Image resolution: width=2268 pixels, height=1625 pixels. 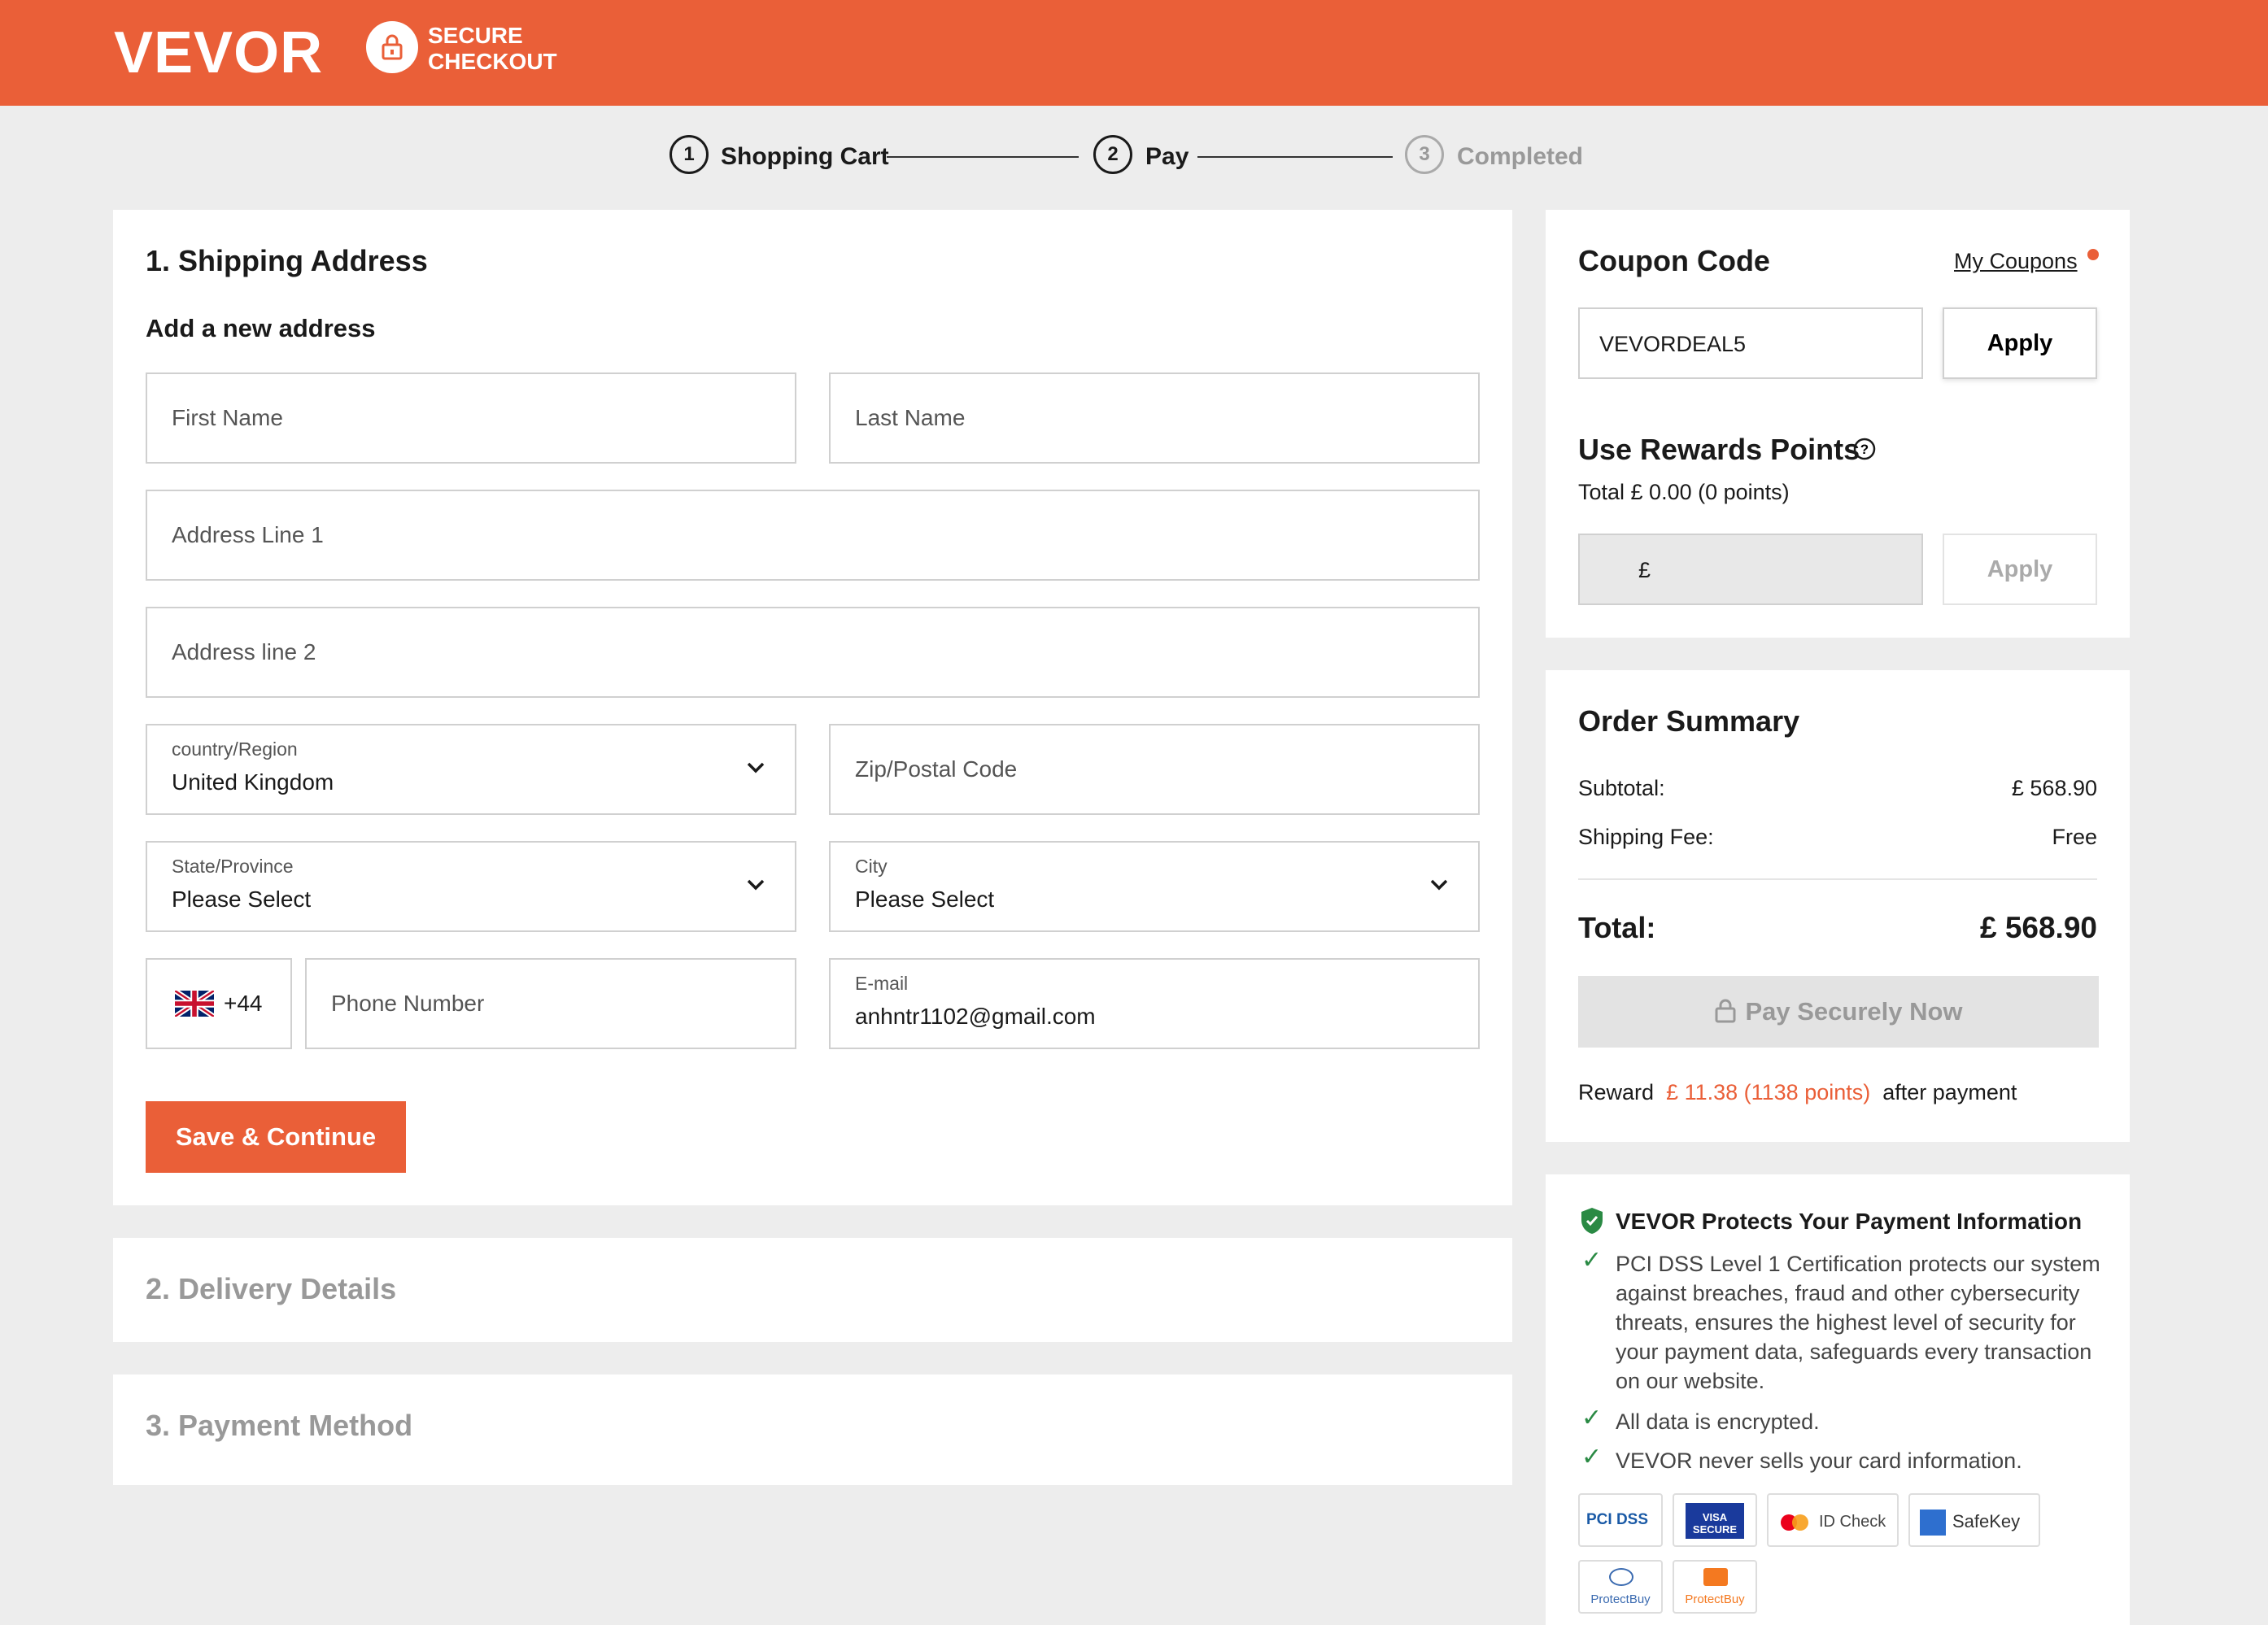 I want to click on amex-safekey-badge: SafeKey, so click(x=1974, y=1520).